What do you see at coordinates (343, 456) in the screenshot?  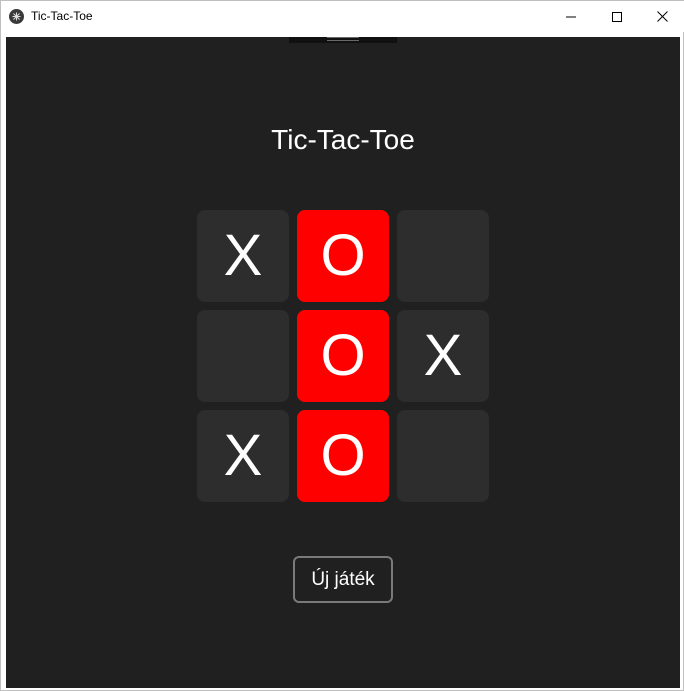 I see `board-cell-2-1: O` at bounding box center [343, 456].